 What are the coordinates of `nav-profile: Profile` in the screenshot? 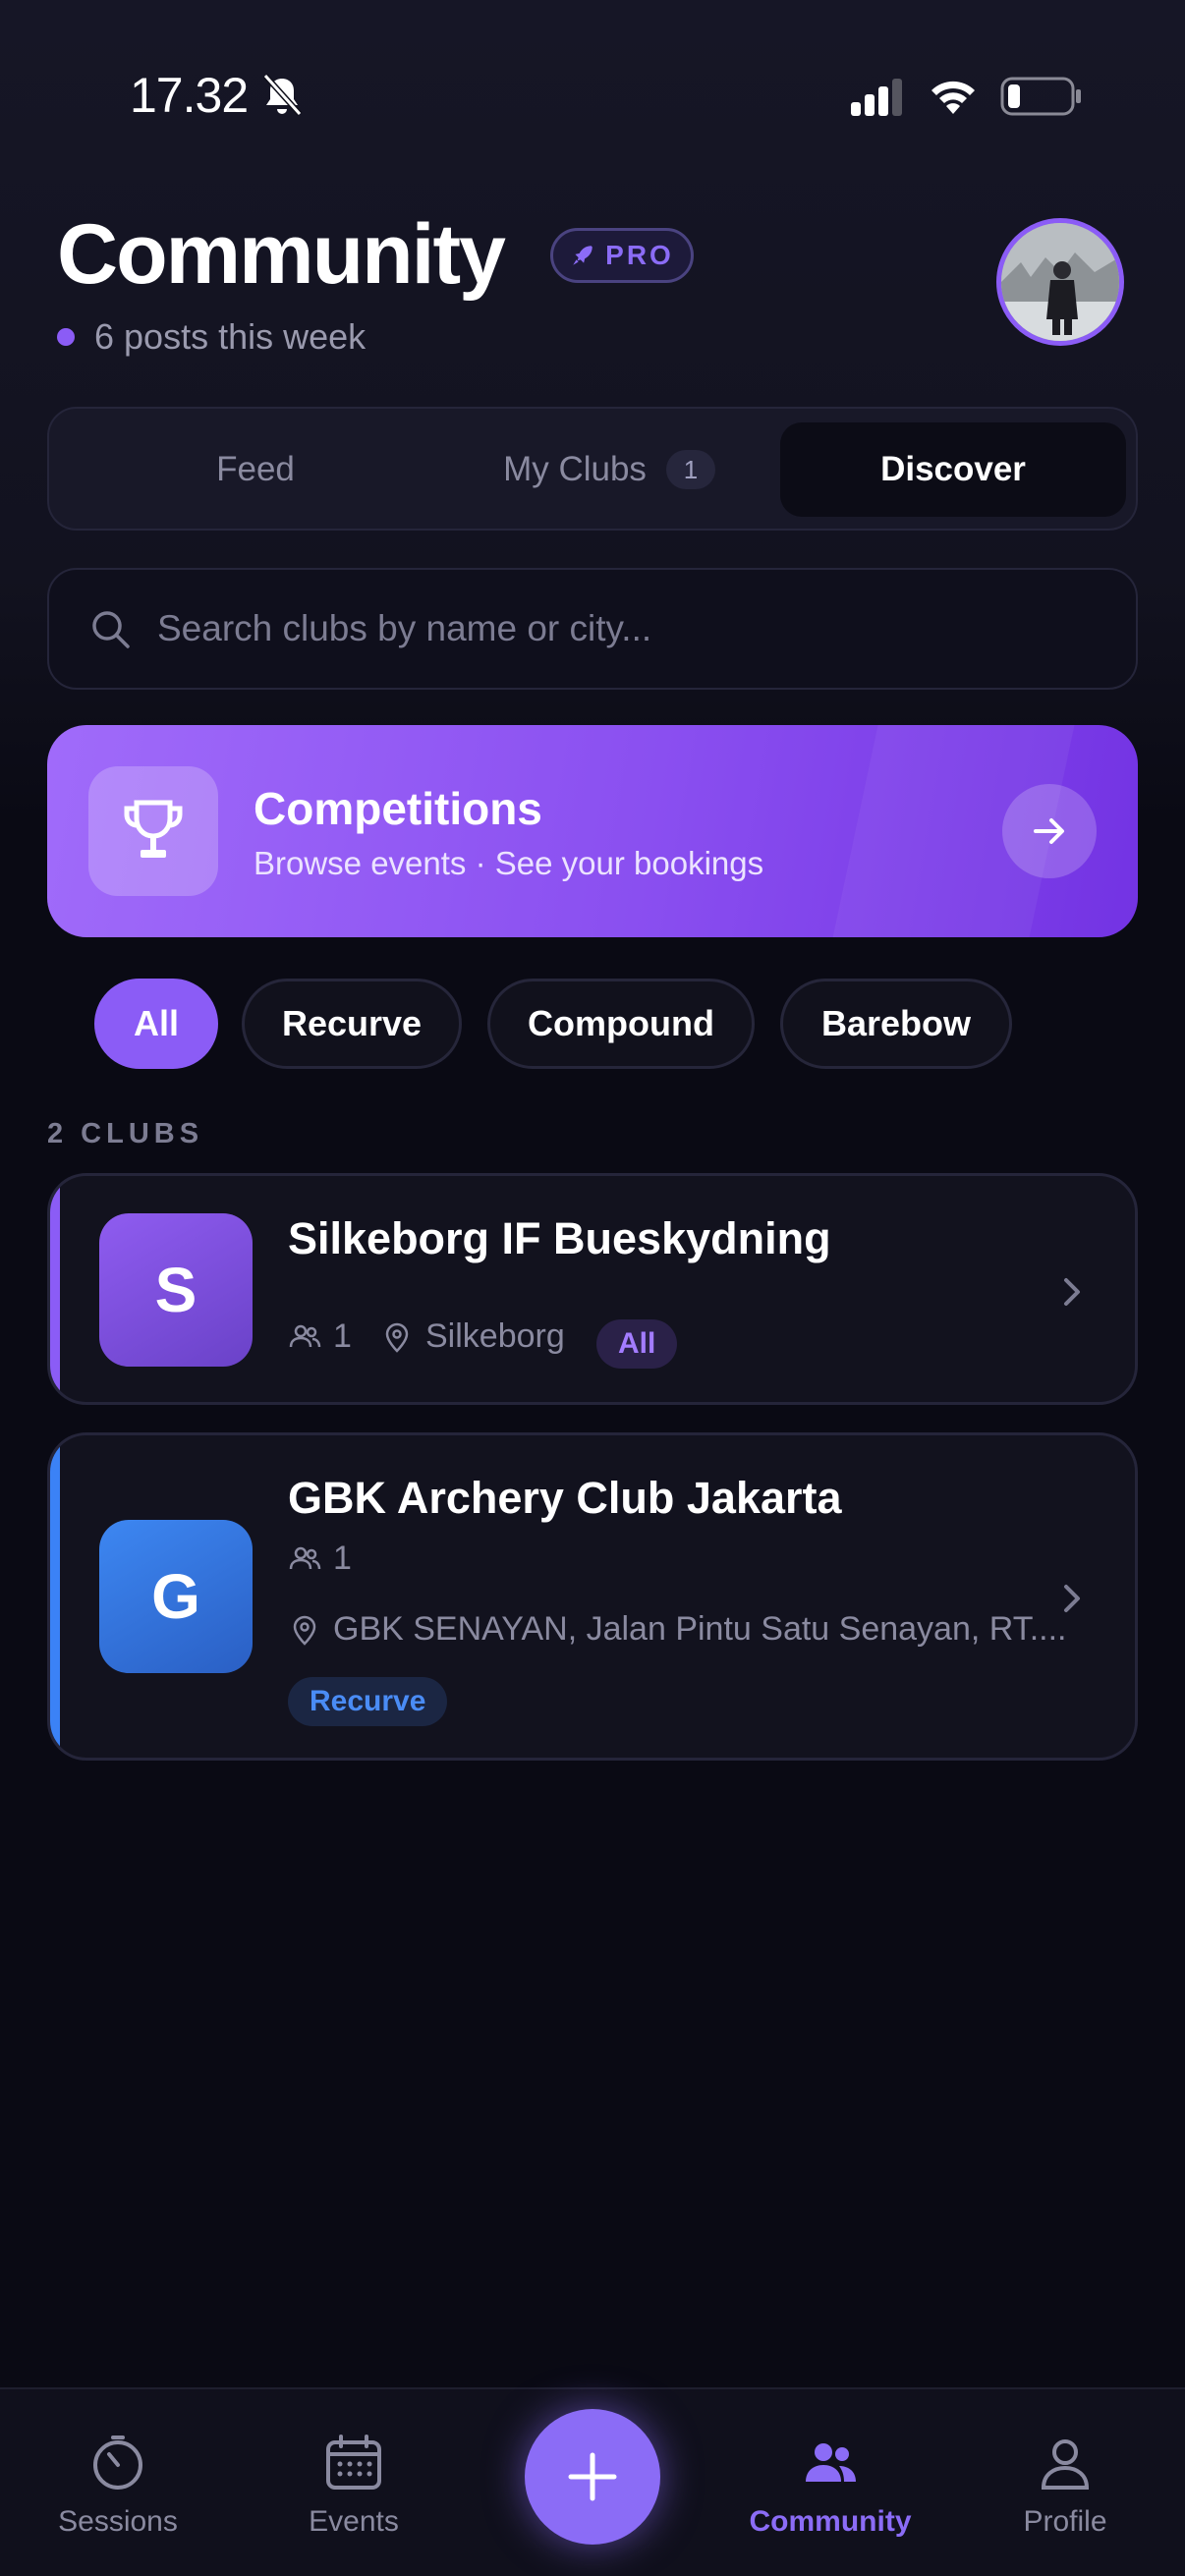 It's located at (1065, 2486).